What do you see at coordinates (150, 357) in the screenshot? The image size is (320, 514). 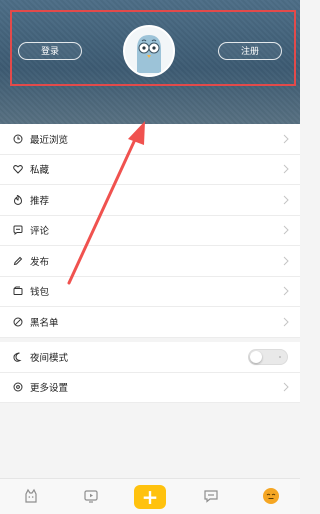 I see `menu-item-night-mode: 夜间模式` at bounding box center [150, 357].